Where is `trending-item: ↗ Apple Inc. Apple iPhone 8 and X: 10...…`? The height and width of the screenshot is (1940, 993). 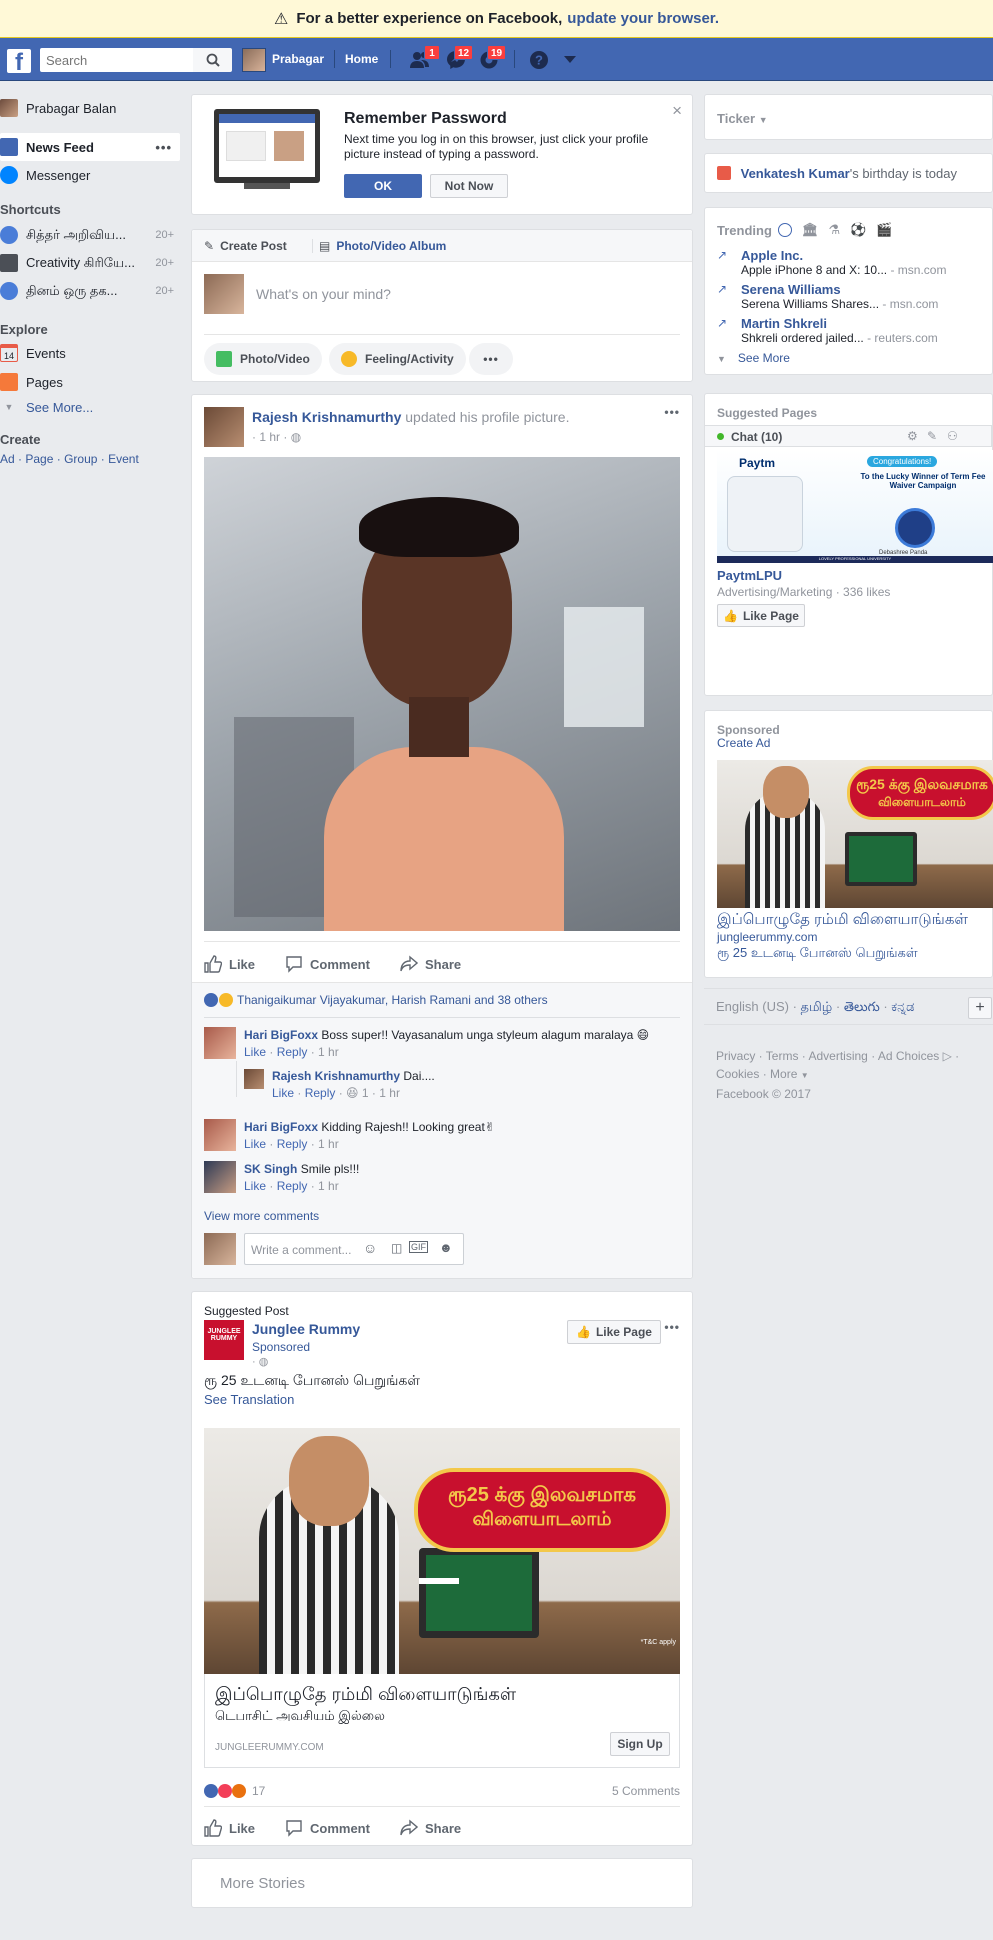
trending-item: ↗ Apple Inc. Apple iPhone 8 and X: 10...… is located at coordinates (832, 262).